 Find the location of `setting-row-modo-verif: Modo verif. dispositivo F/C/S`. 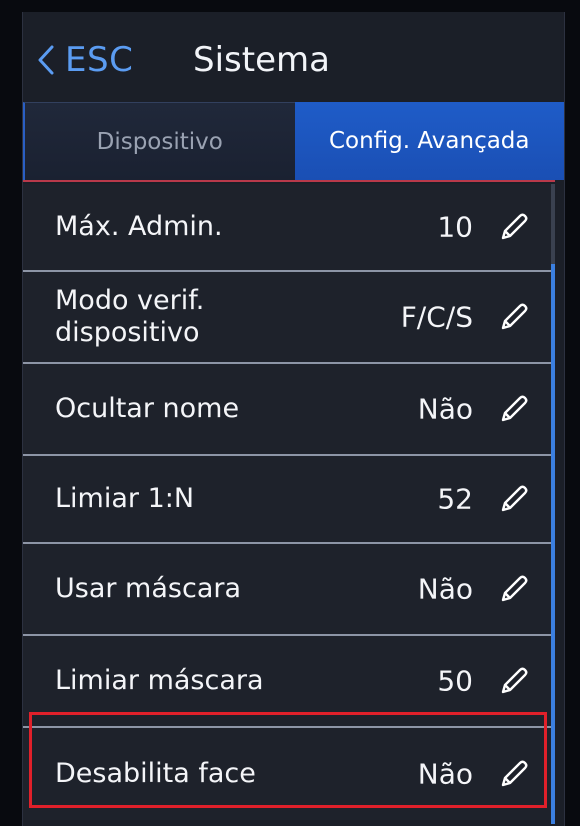

setting-row-modo-verif: Modo verif. dispositivo F/C/S is located at coordinates (287, 318).